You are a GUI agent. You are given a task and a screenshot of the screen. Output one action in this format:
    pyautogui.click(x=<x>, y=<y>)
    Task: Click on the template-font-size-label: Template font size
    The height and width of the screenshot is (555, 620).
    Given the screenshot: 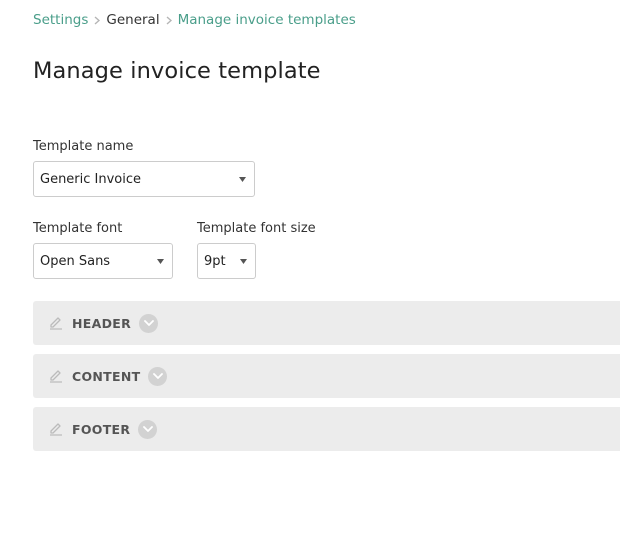 What is the action you would take?
    pyautogui.click(x=256, y=228)
    